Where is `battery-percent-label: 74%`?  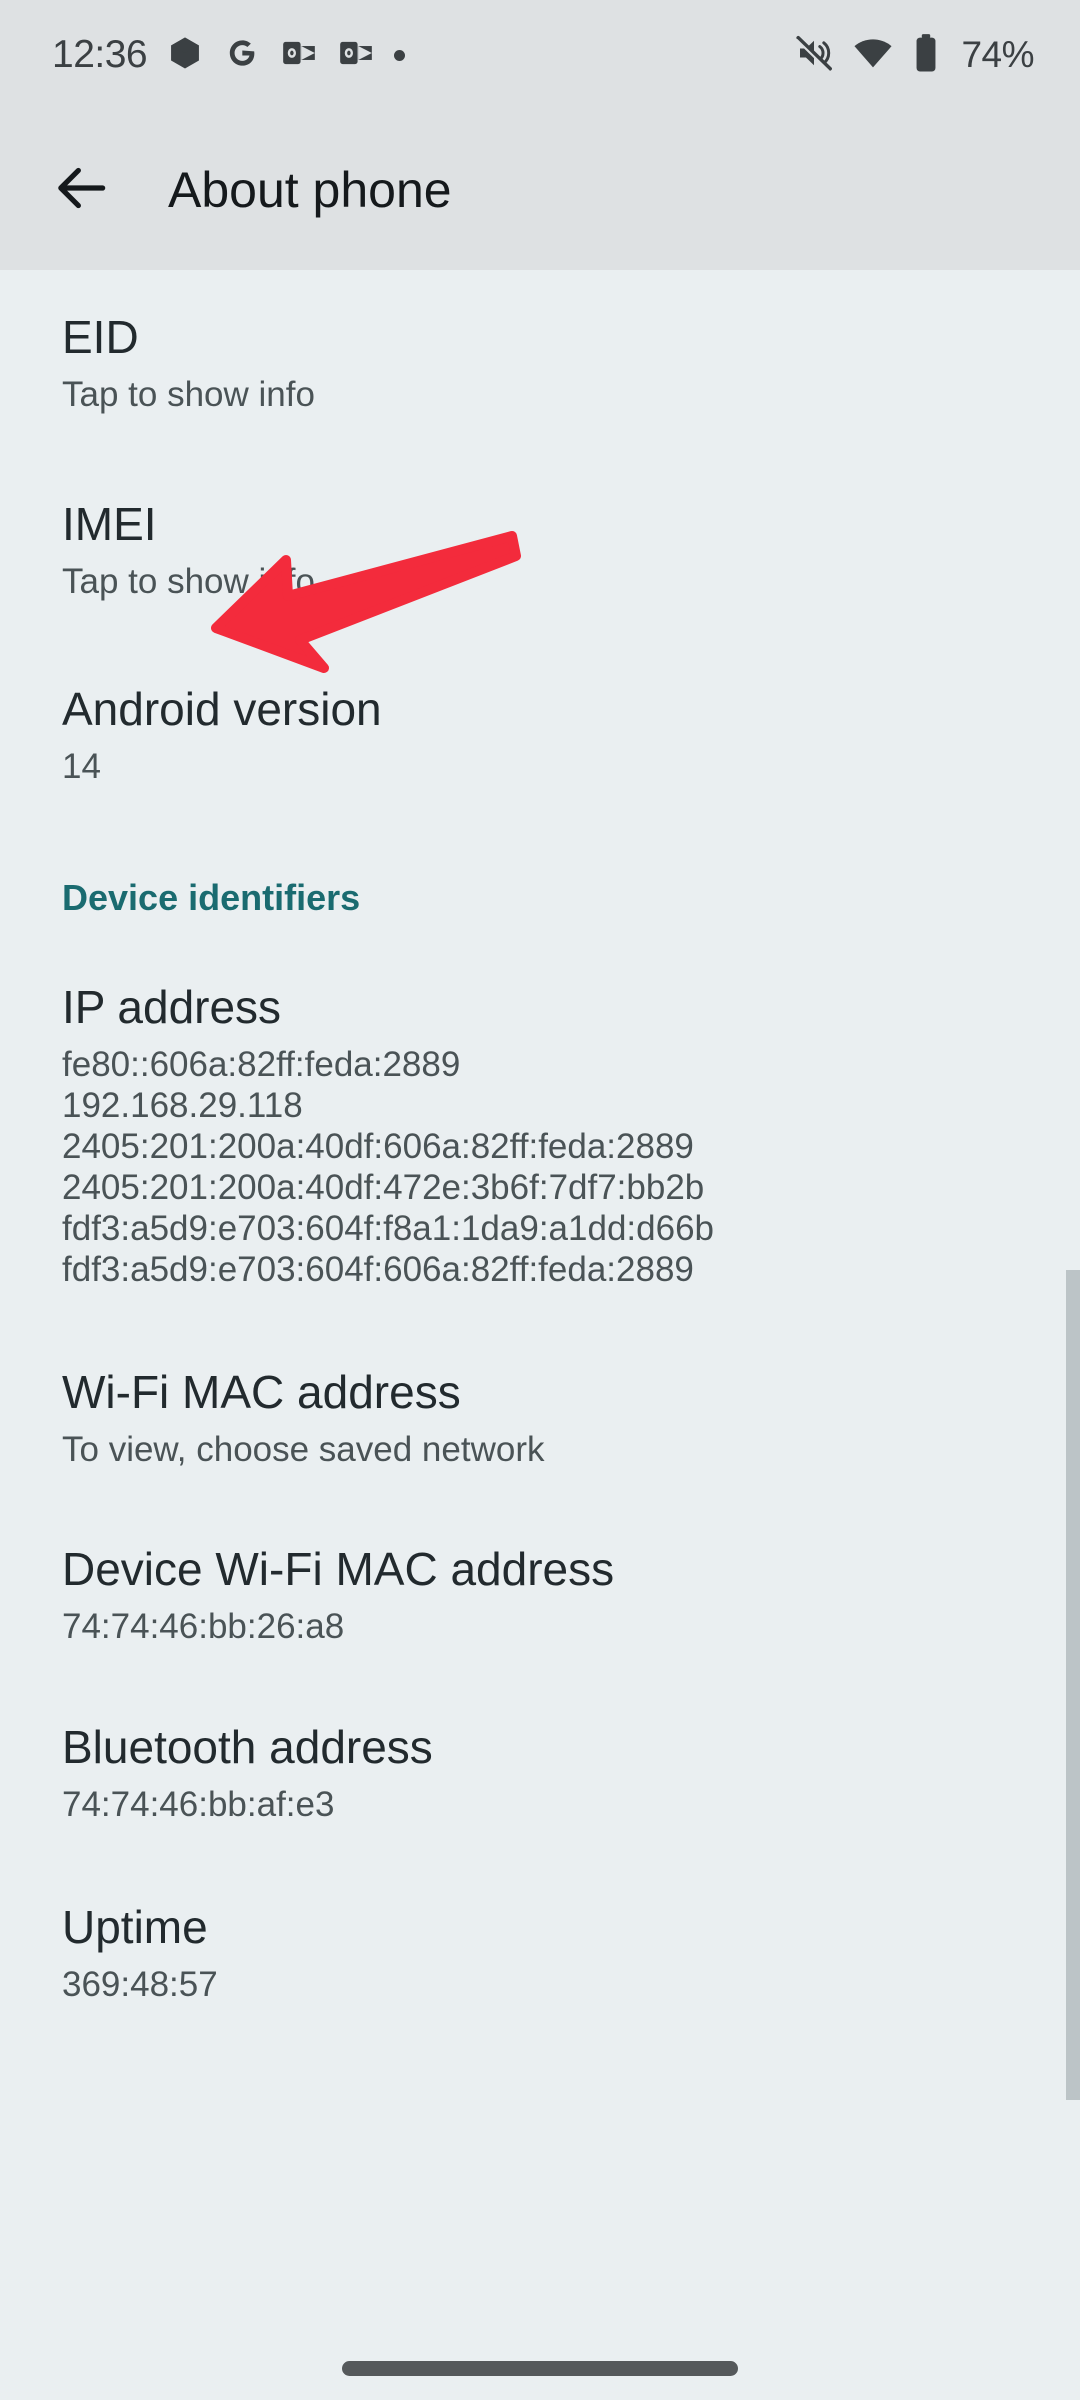
battery-percent-label: 74% is located at coordinates (997, 54).